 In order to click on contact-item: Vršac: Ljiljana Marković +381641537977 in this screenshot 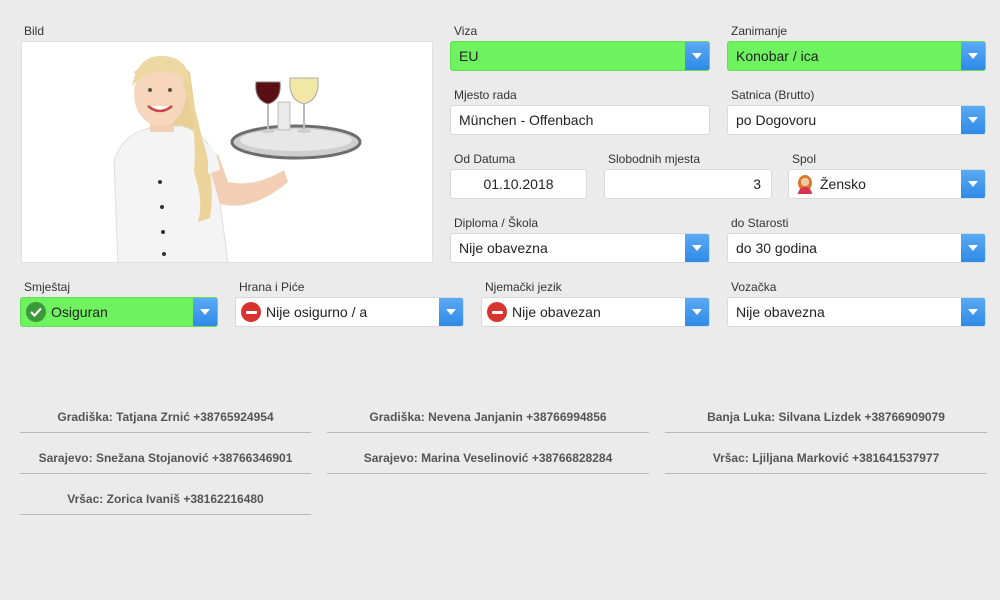, I will do `click(826, 463)`.